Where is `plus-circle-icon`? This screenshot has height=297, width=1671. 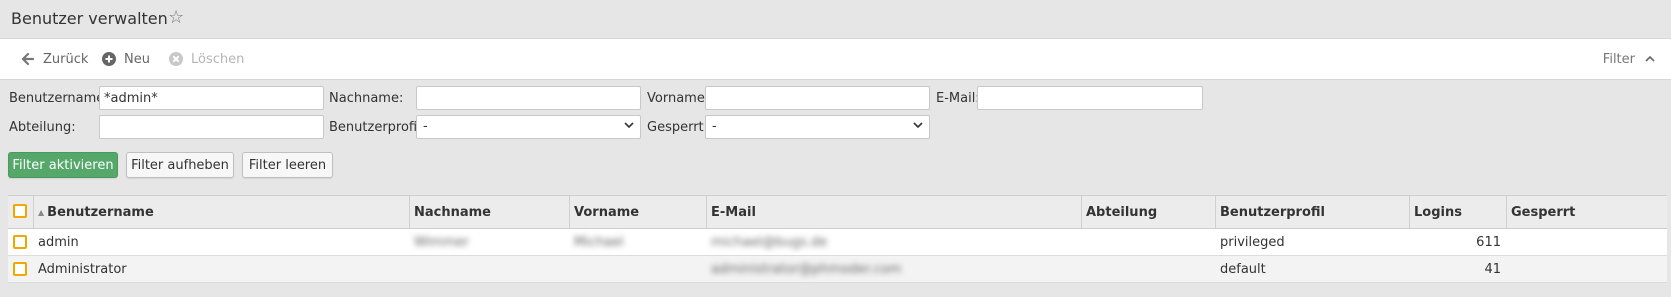 plus-circle-icon is located at coordinates (109, 59).